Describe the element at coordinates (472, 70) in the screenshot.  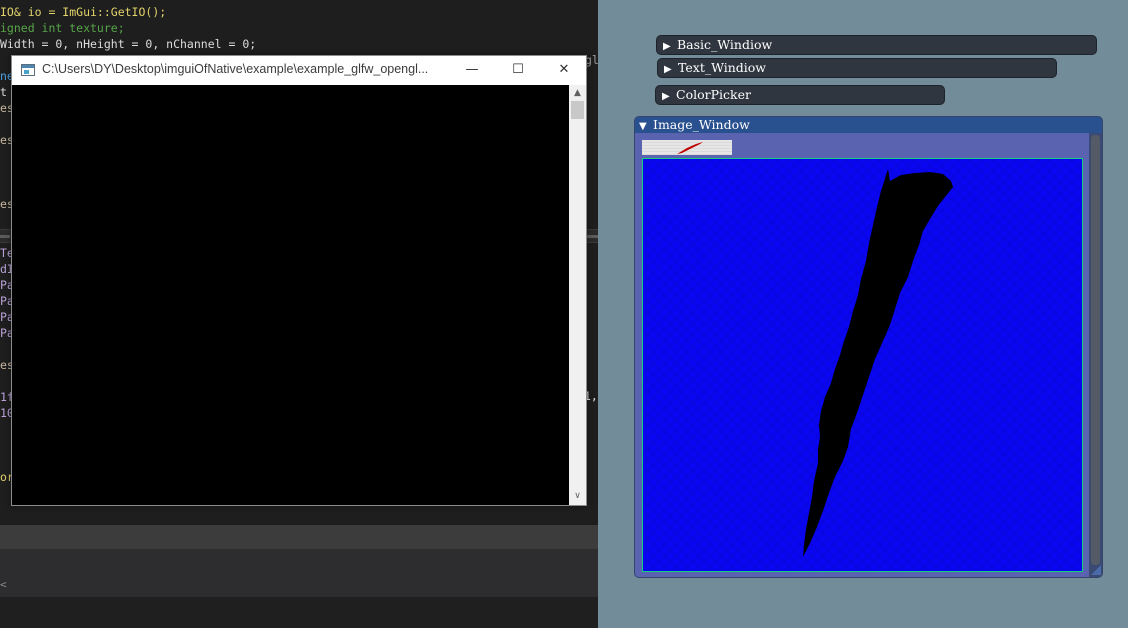
I see `minimize-button: —` at that location.